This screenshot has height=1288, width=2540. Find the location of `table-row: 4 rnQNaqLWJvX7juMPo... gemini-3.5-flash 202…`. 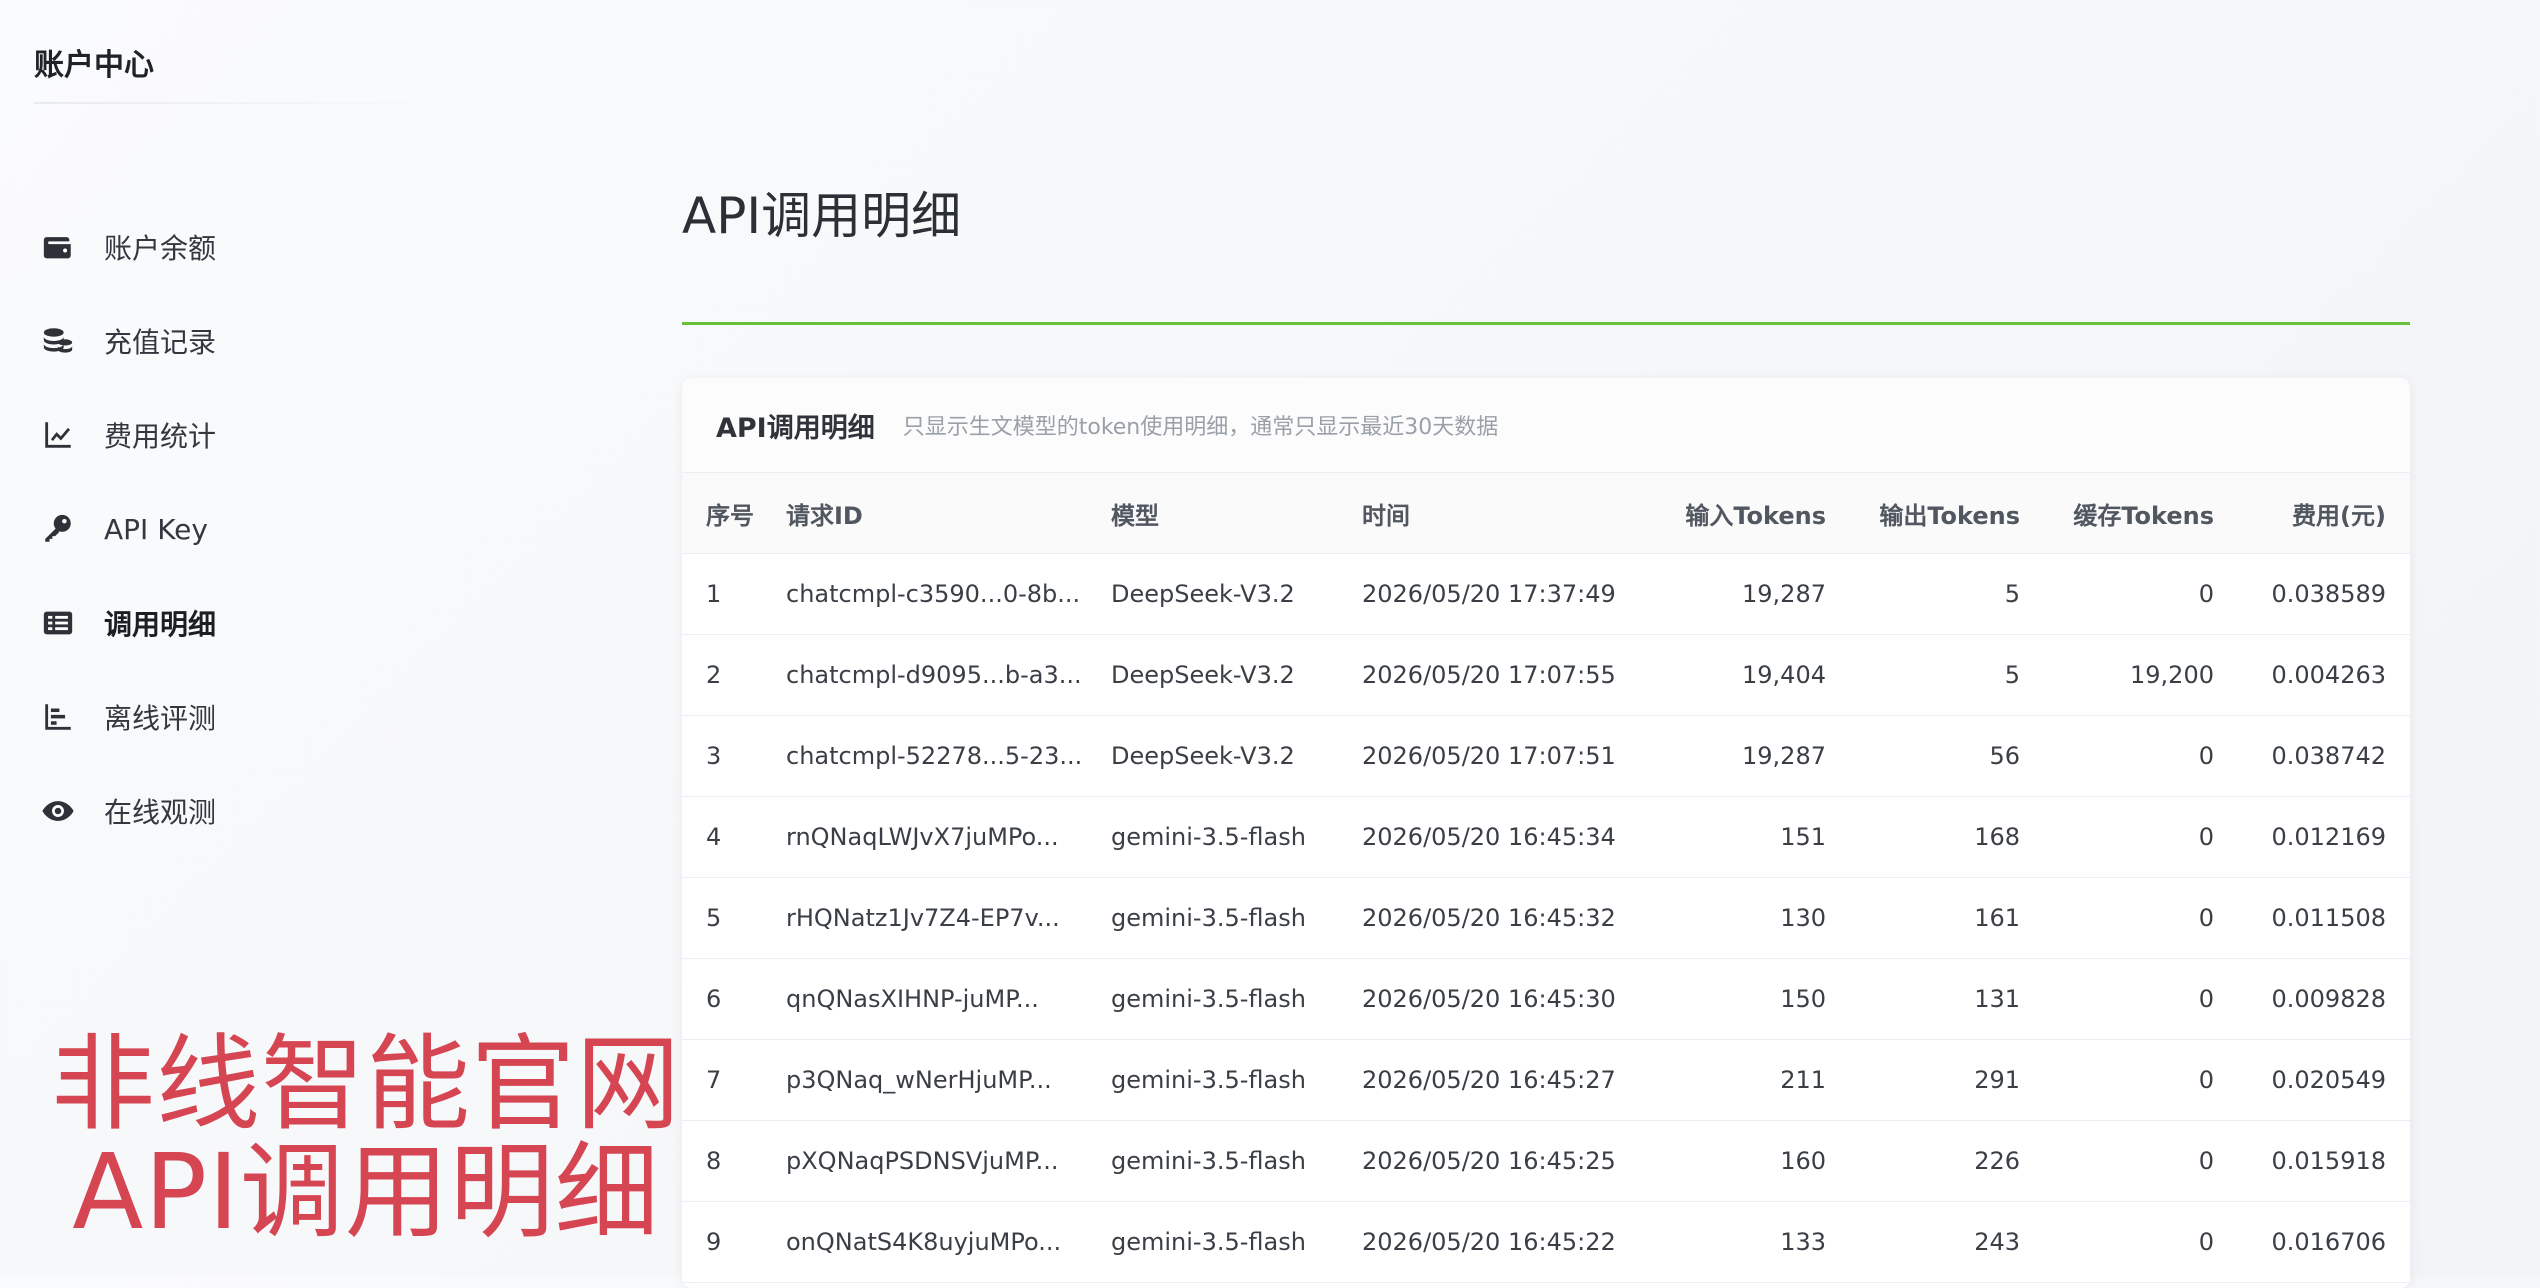

table-row: 4 rnQNaqLWJvX7juMPo... gemini-3.5-flash 202… is located at coordinates (1546, 837).